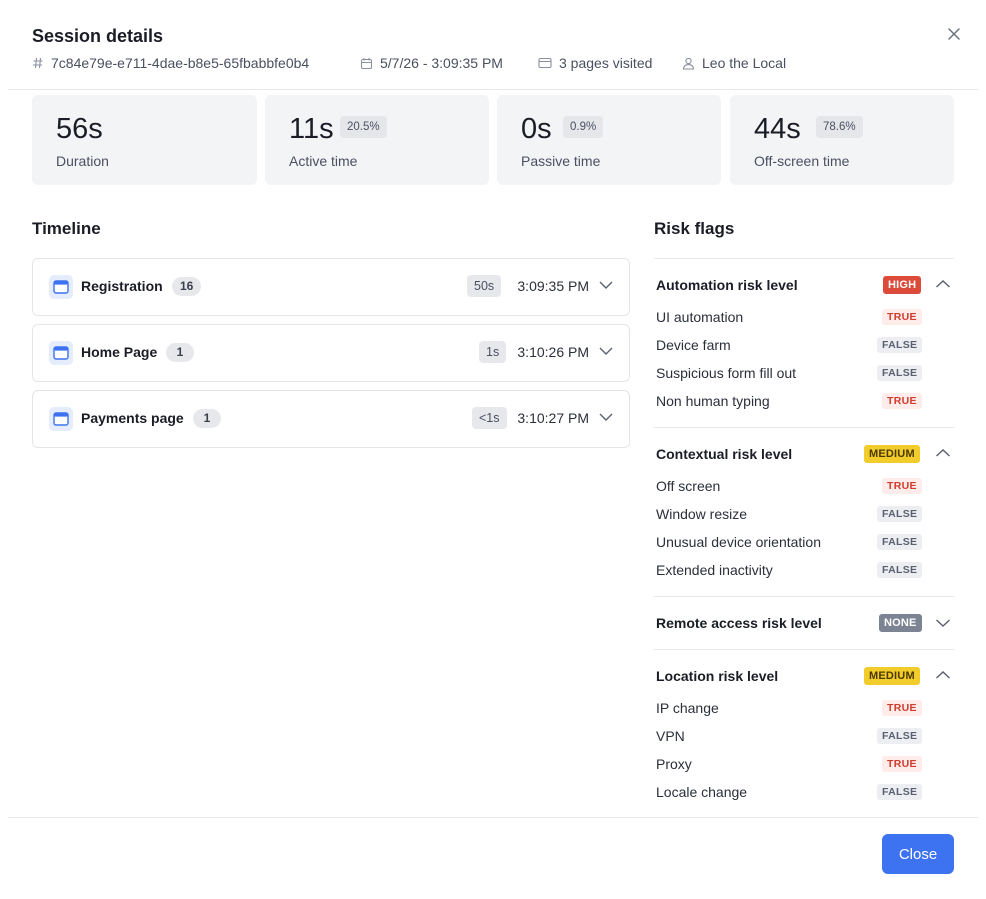 This screenshot has width=986, height=899. Describe the element at coordinates (918, 854) in the screenshot. I see `close-button: Close` at that location.